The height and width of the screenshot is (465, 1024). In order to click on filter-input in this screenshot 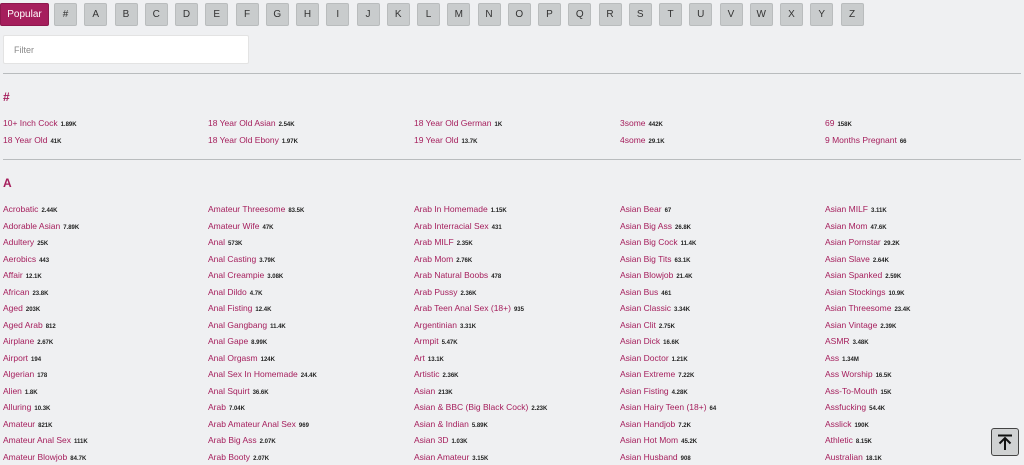, I will do `click(126, 49)`.